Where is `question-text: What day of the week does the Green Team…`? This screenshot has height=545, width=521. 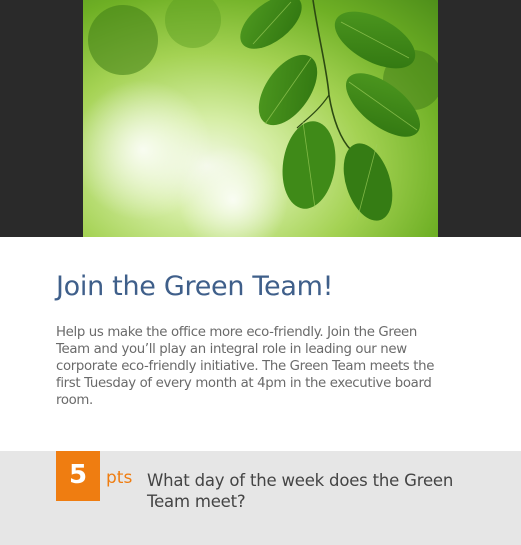
question-text: What day of the week does the Green Team… is located at coordinates (300, 491).